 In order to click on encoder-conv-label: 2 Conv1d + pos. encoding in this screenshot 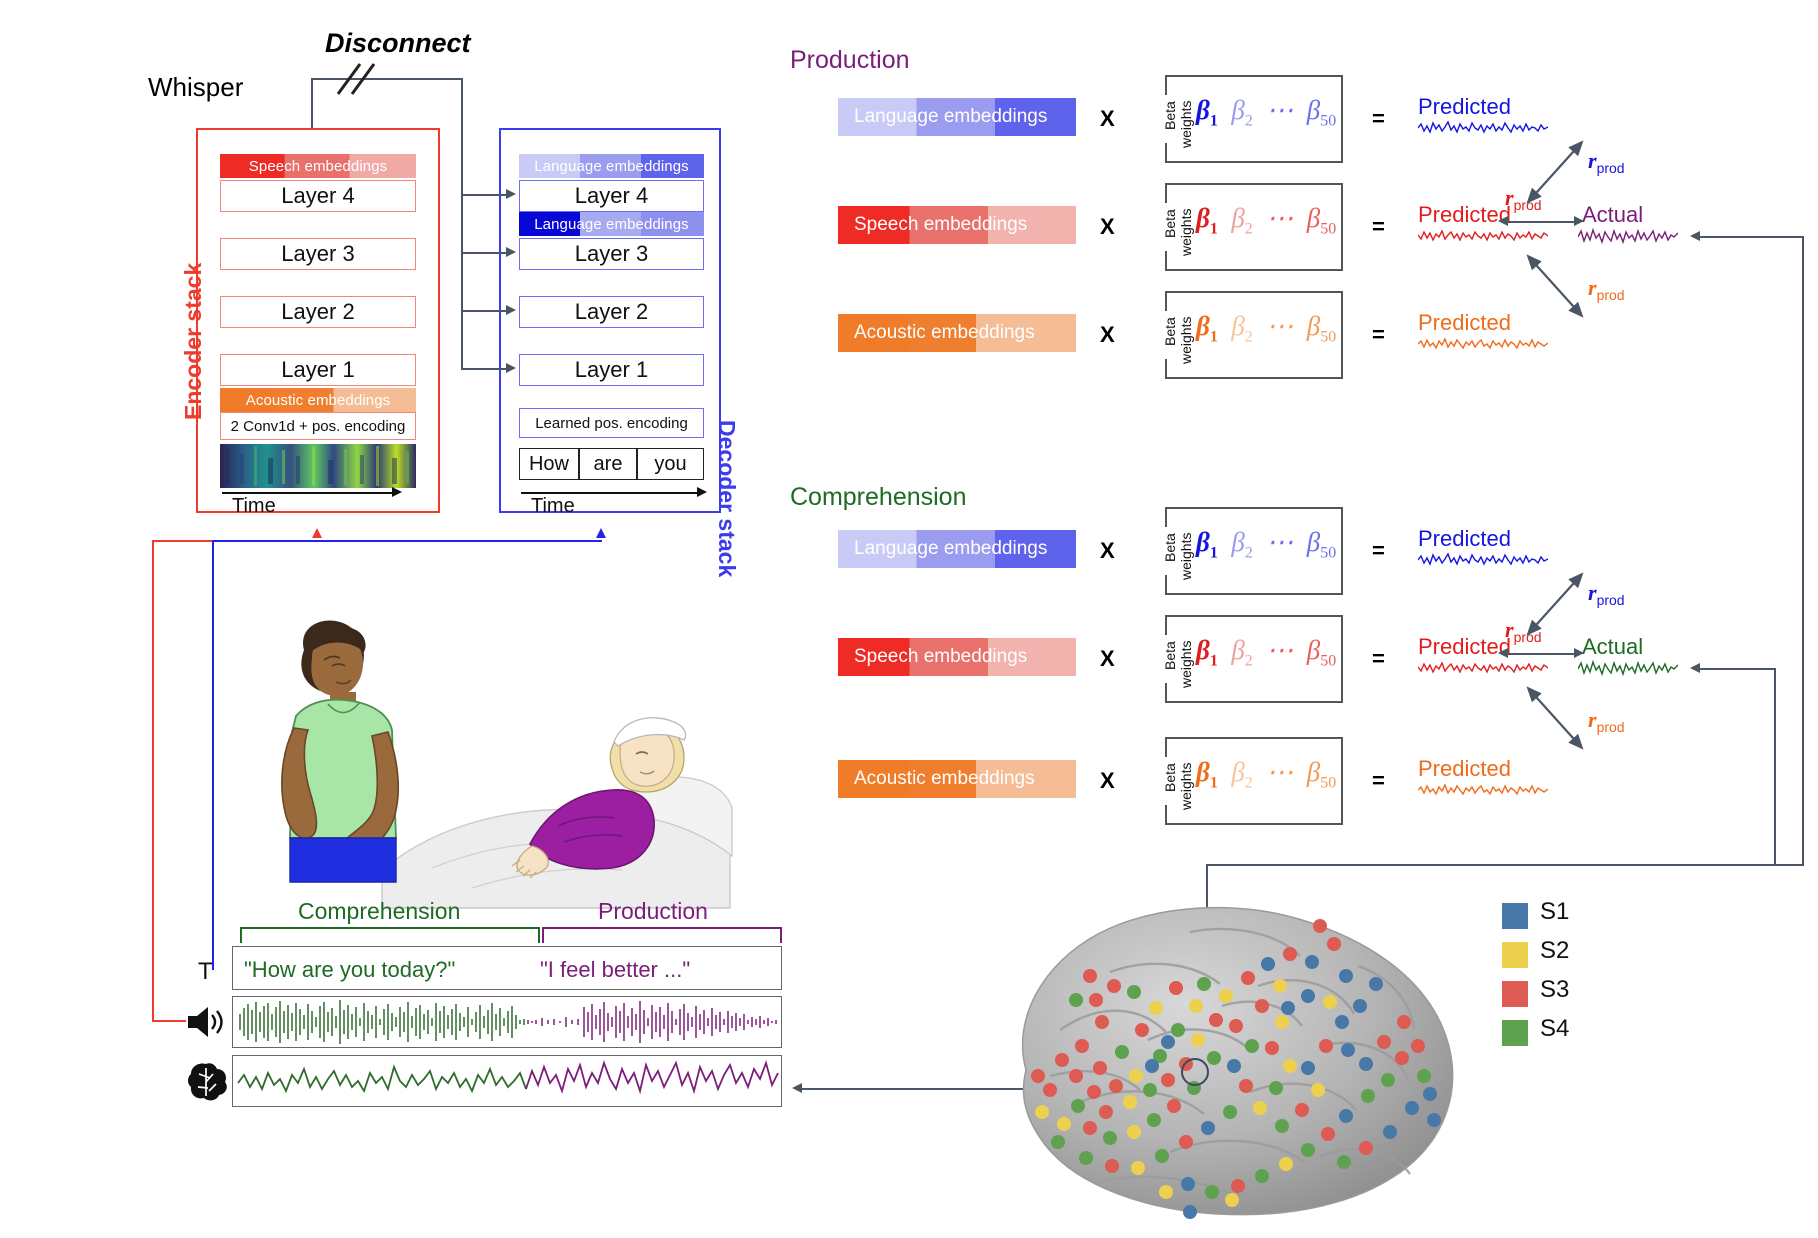, I will do `click(318, 426)`.